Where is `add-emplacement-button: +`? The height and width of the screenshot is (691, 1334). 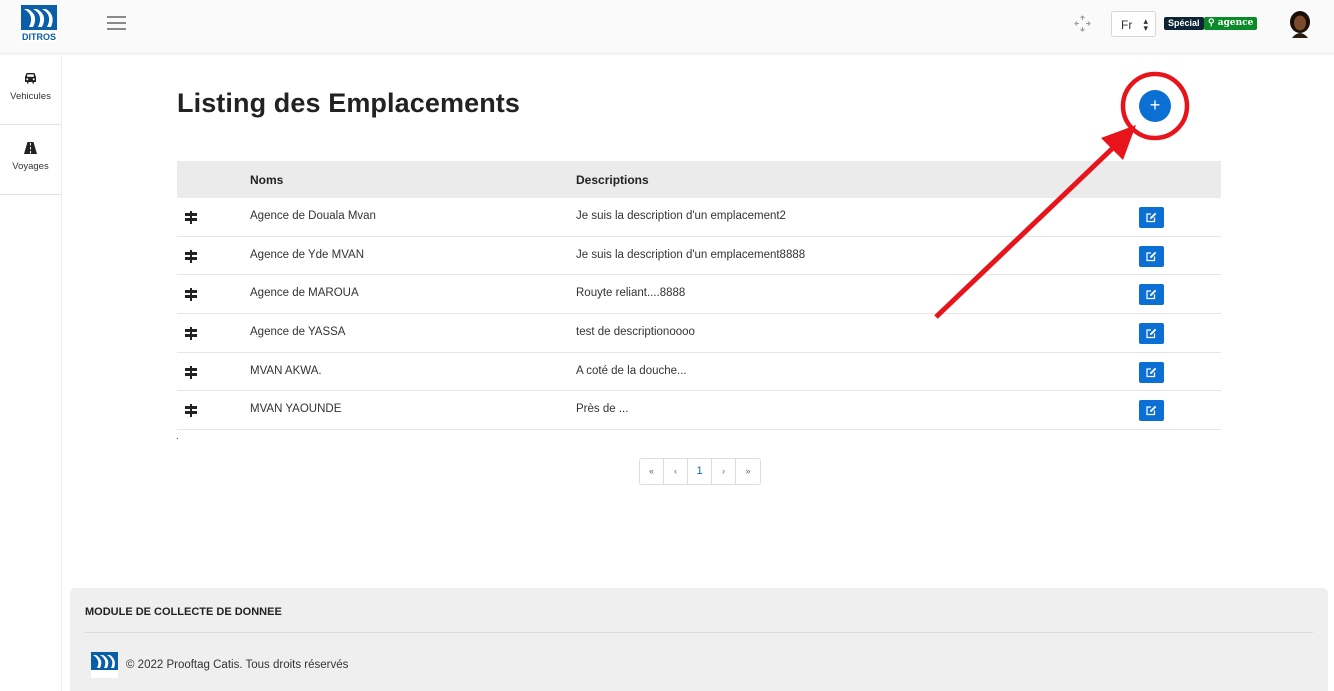 add-emplacement-button: + is located at coordinates (1155, 106).